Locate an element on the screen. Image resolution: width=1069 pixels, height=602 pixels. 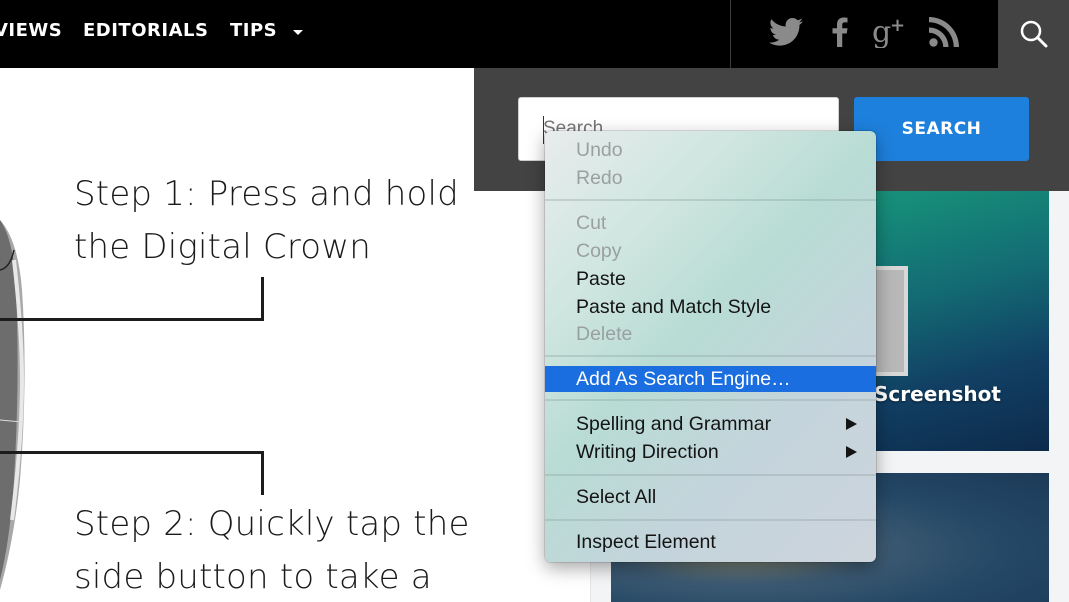
menu-item-writing-direction: Writing Direction is located at coordinates (710, 452).